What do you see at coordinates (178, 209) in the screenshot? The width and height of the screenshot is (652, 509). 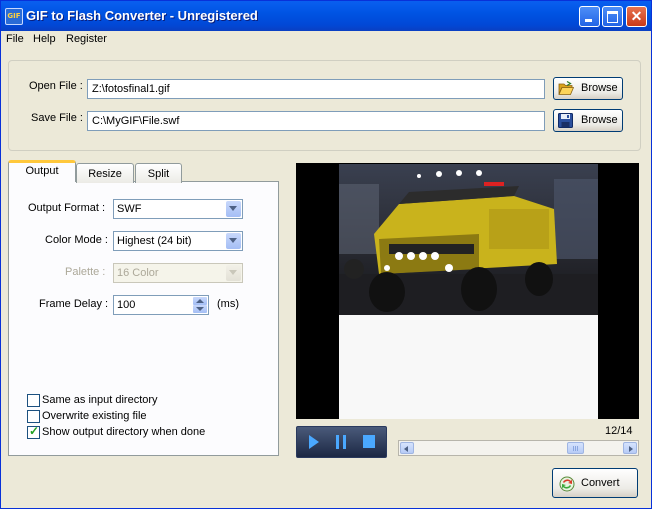 I see `output-format-select: SWF` at bounding box center [178, 209].